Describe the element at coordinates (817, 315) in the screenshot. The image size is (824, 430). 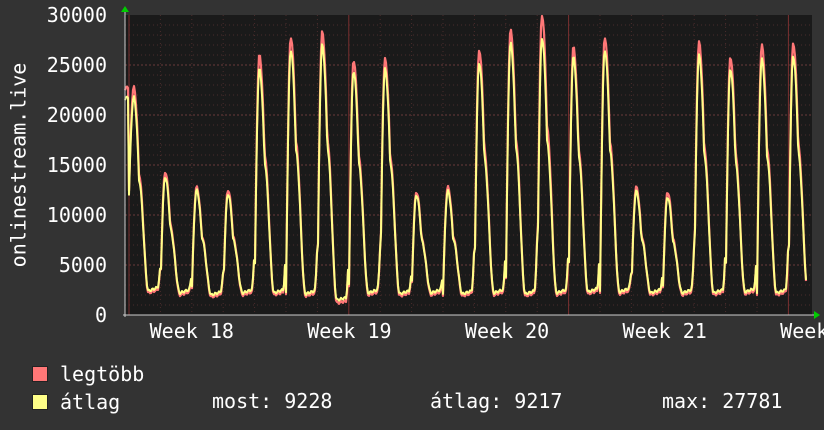
I see `x-axis-arrow` at that location.